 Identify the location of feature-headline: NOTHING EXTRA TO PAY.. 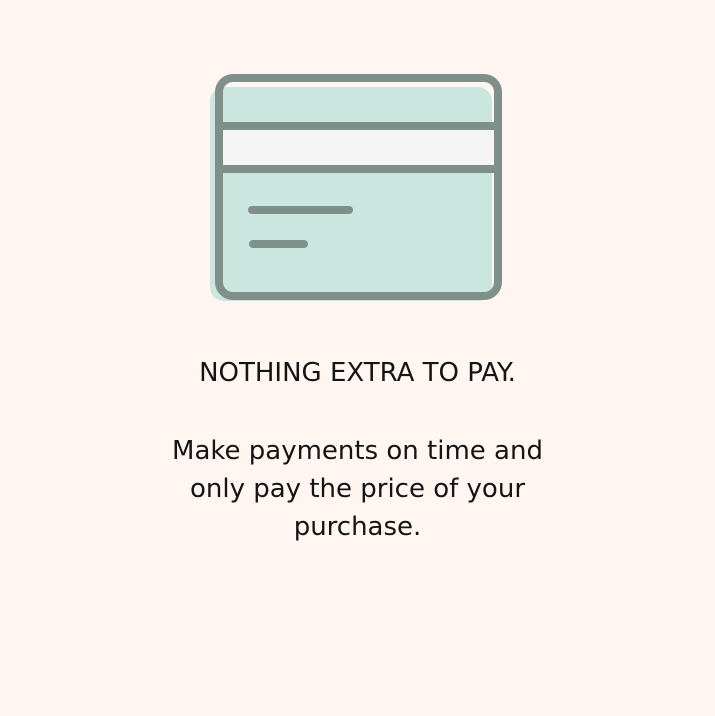
(357, 373).